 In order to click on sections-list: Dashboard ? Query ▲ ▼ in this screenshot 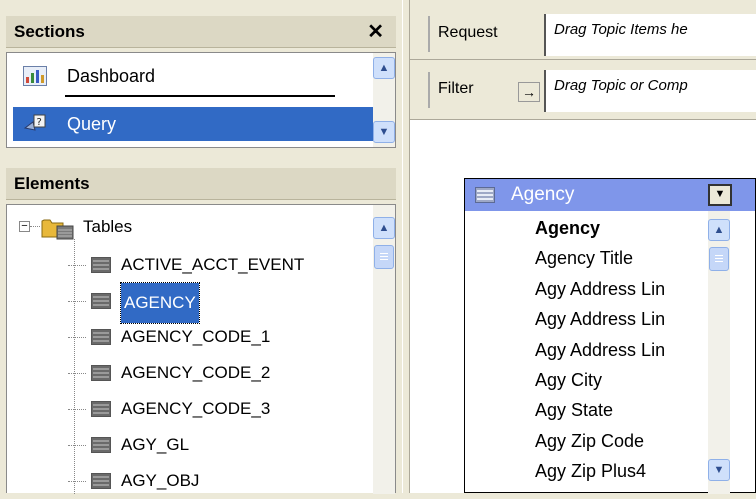, I will do `click(201, 100)`.